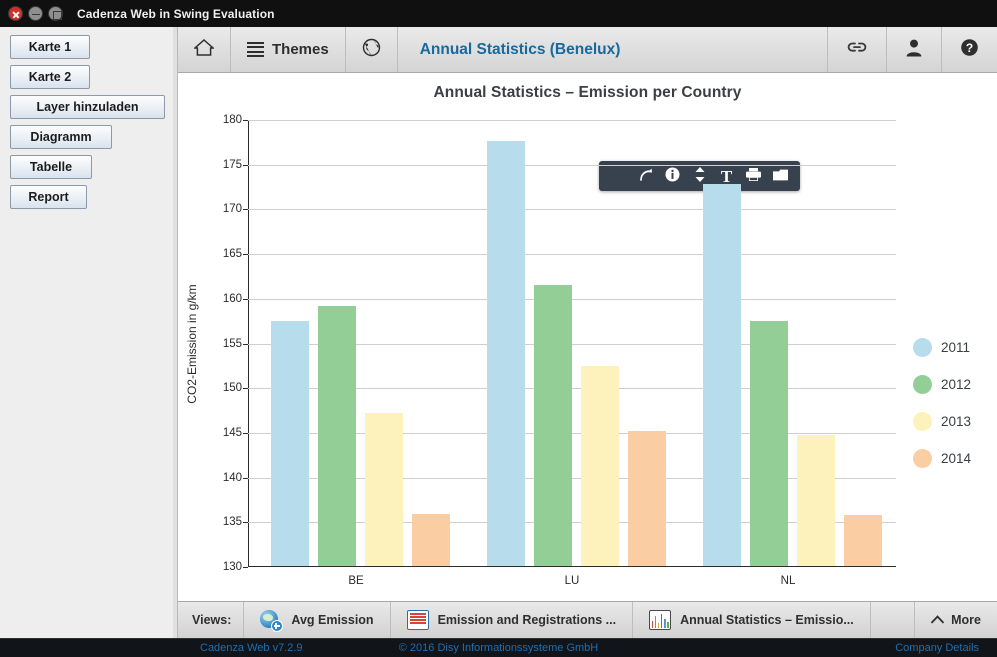 The image size is (997, 657). I want to click on legend-swatch-2014, so click(922, 458).